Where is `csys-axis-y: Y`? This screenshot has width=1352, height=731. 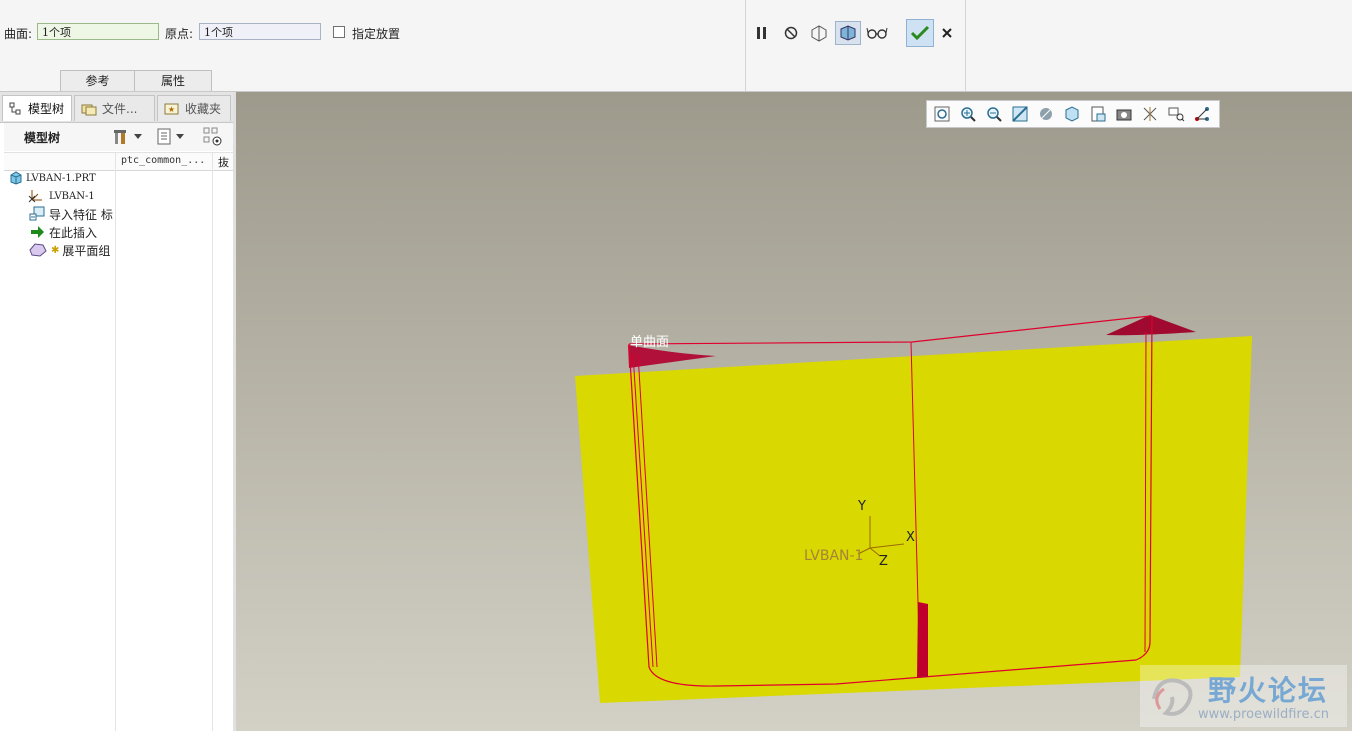
csys-axis-y: Y is located at coordinates (862, 506).